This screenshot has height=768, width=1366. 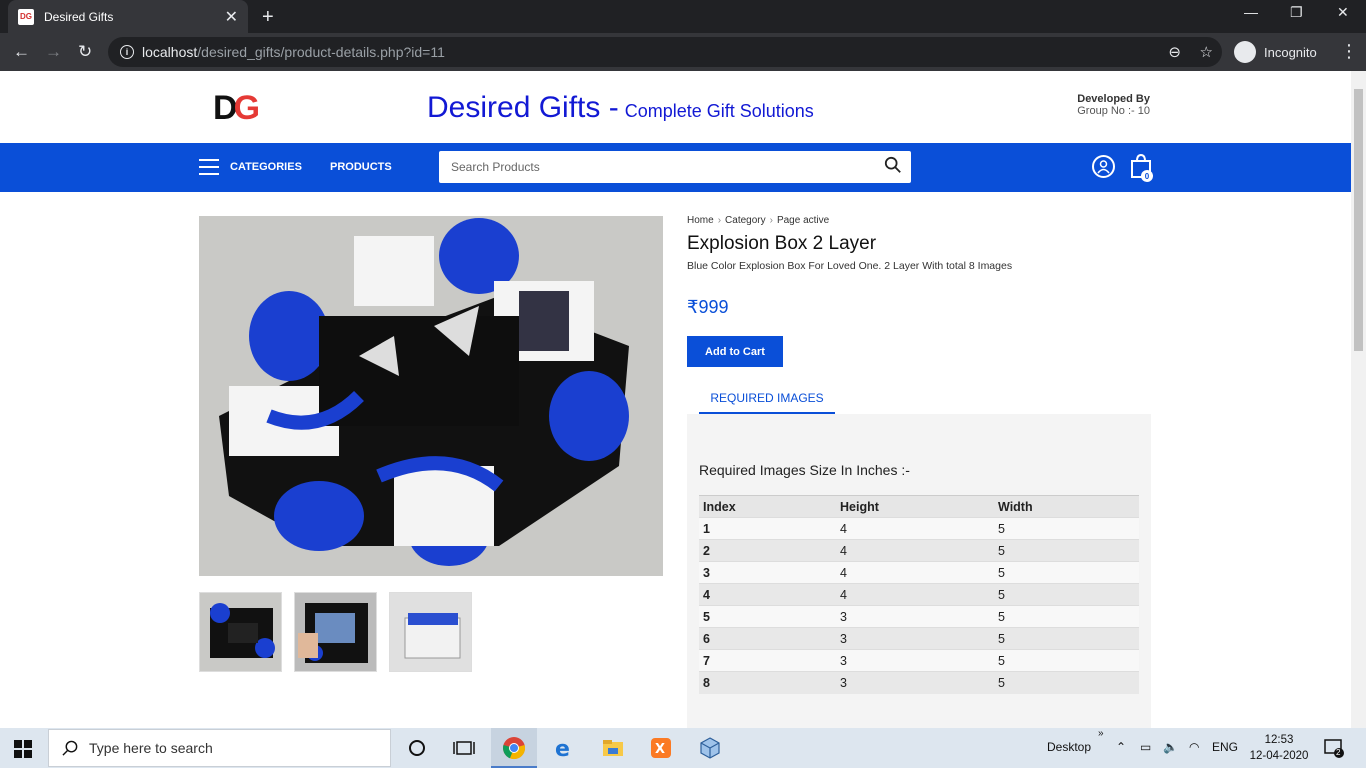 What do you see at coordinates (1145, 747) in the screenshot?
I see `battery-icon: ▭` at bounding box center [1145, 747].